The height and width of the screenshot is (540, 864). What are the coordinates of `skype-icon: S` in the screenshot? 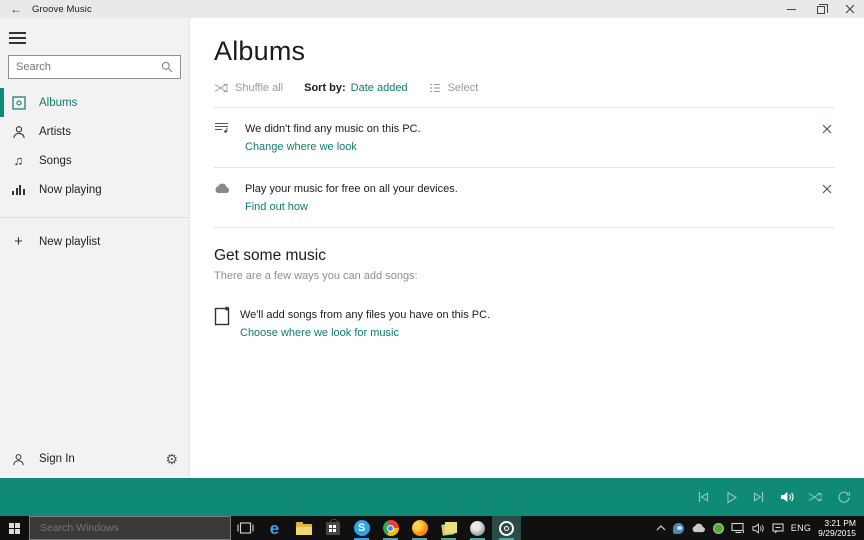 It's located at (361, 528).